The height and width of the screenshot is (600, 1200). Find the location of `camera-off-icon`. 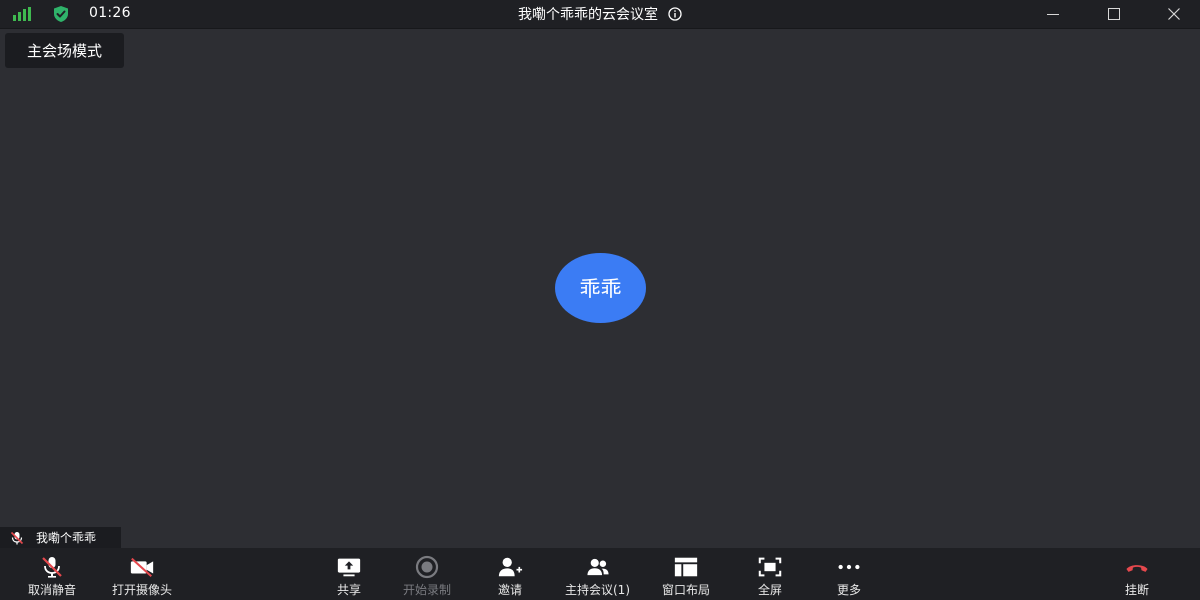

camera-off-icon is located at coordinates (142, 567).